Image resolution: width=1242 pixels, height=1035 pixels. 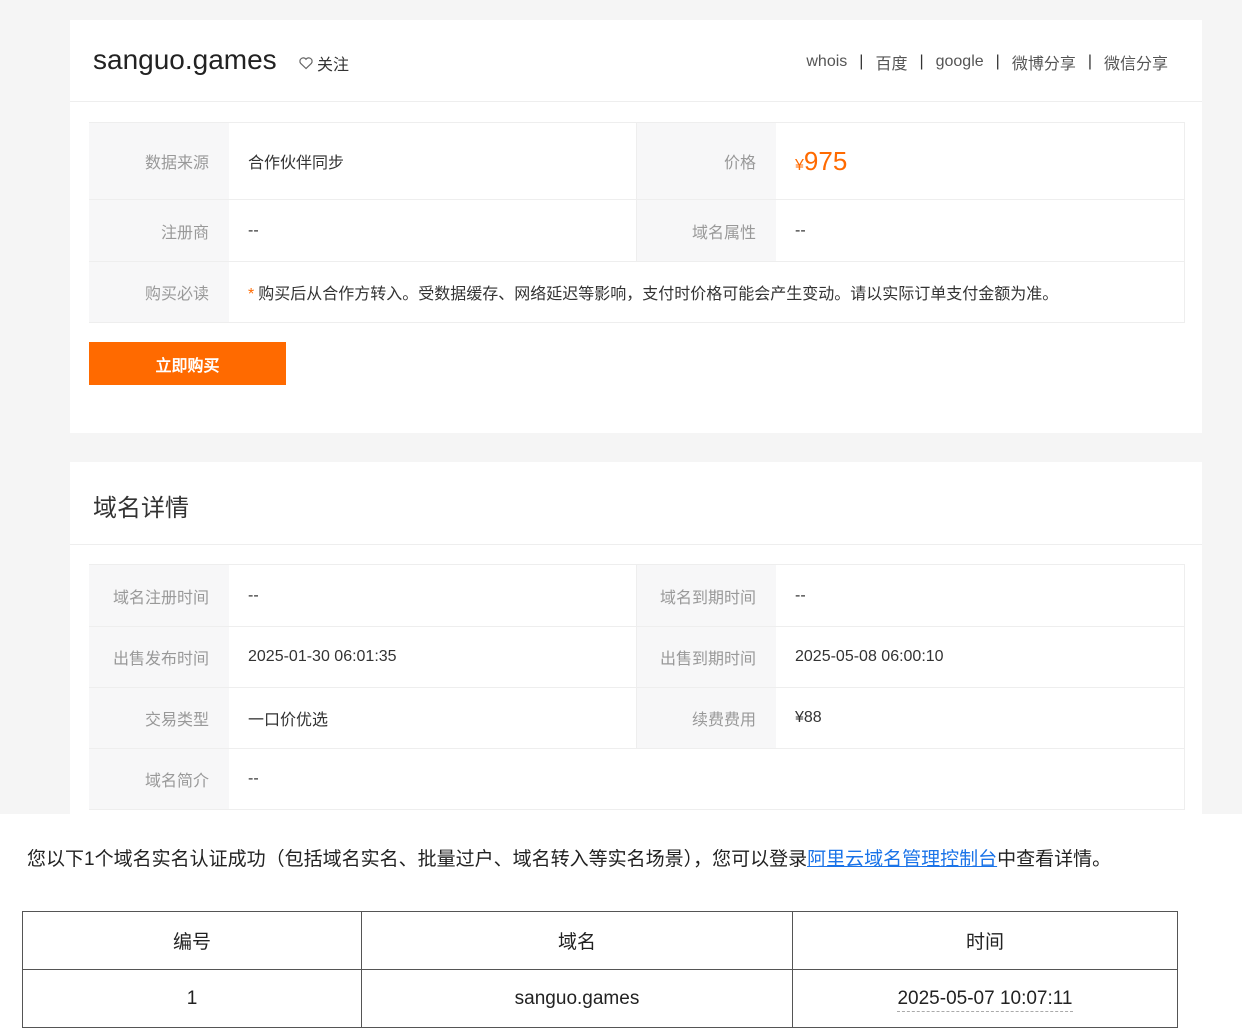 I want to click on price-amount: 975, so click(x=825, y=160).